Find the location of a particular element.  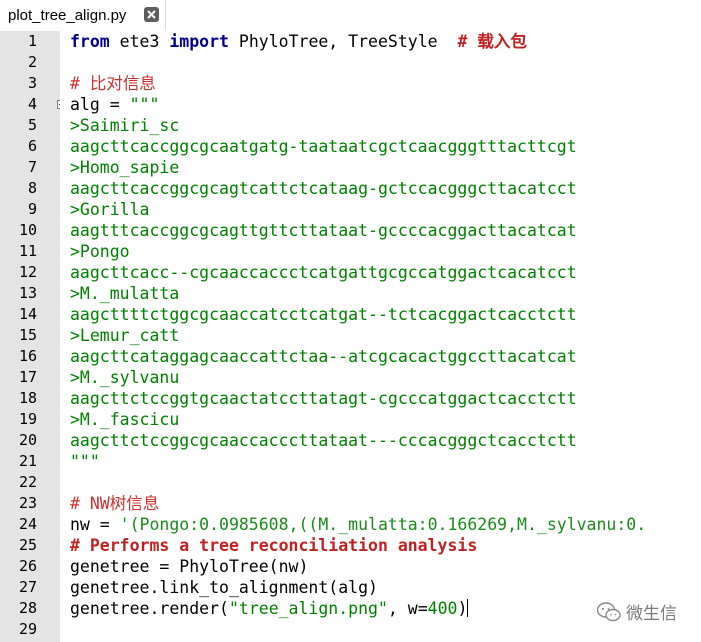

line-number: 8 is located at coordinates (32, 188).